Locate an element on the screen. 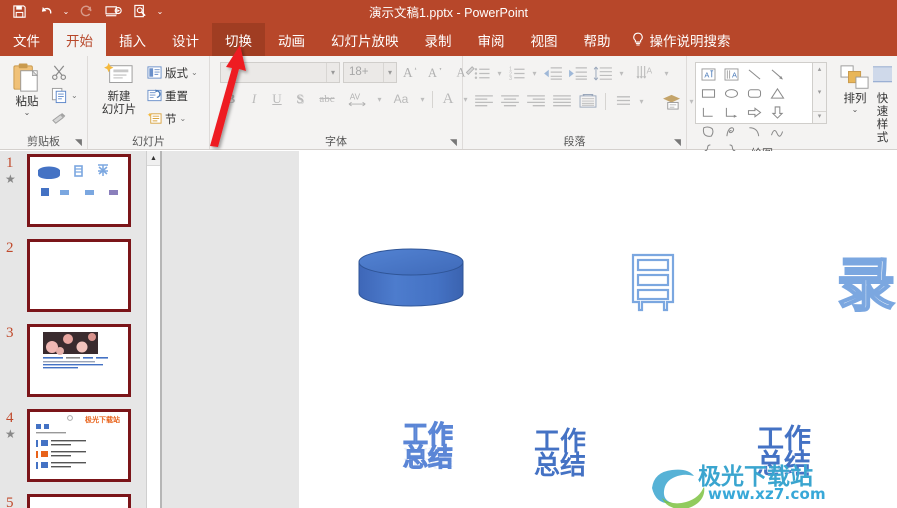 The height and width of the screenshot is (508, 897). save-icon is located at coordinates (19, 11).